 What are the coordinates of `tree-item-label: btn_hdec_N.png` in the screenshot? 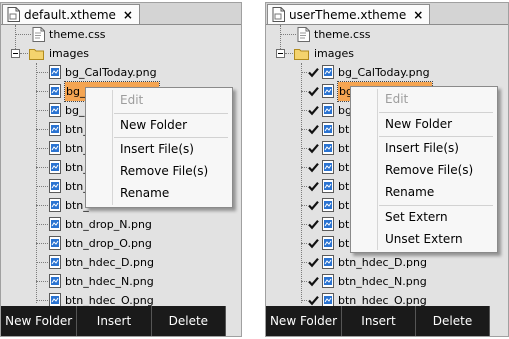 It's located at (382, 281).